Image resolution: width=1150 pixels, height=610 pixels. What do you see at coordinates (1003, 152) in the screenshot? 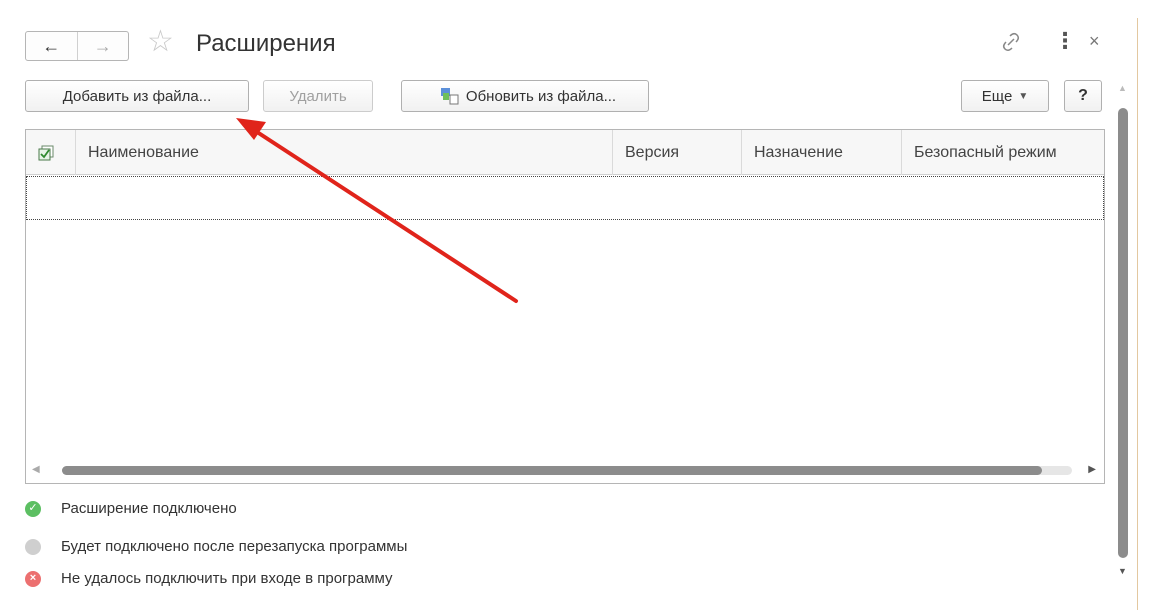
I see `column-header-safe-mode: Безопасный режим` at bounding box center [1003, 152].